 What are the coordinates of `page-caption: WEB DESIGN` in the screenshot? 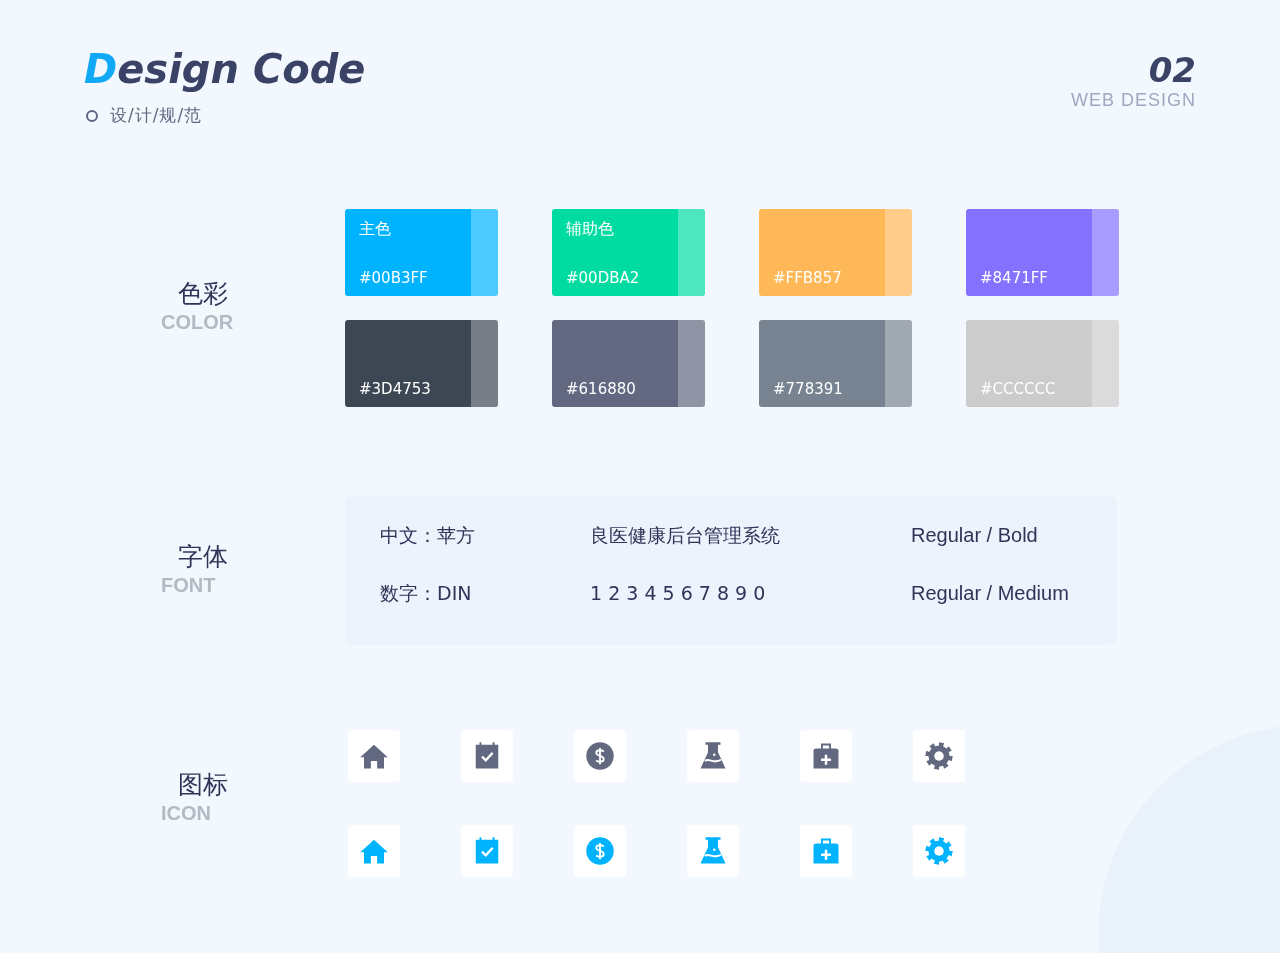 It's located at (1133, 100).